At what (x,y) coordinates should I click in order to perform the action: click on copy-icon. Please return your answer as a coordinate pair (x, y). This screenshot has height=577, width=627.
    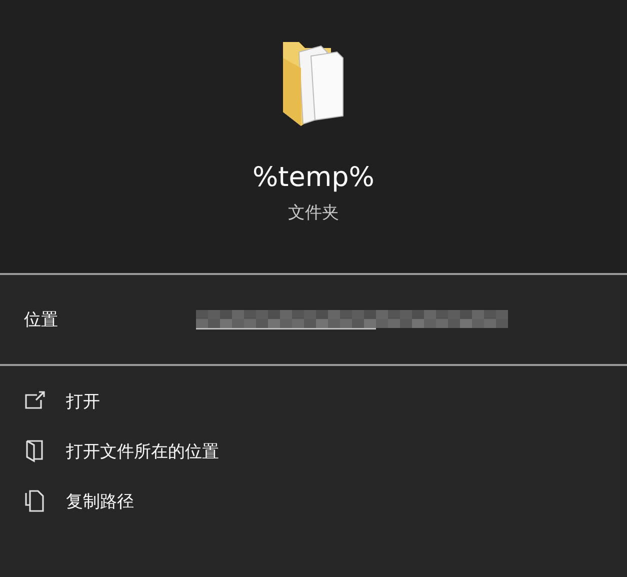
    Looking at the image, I should click on (35, 501).